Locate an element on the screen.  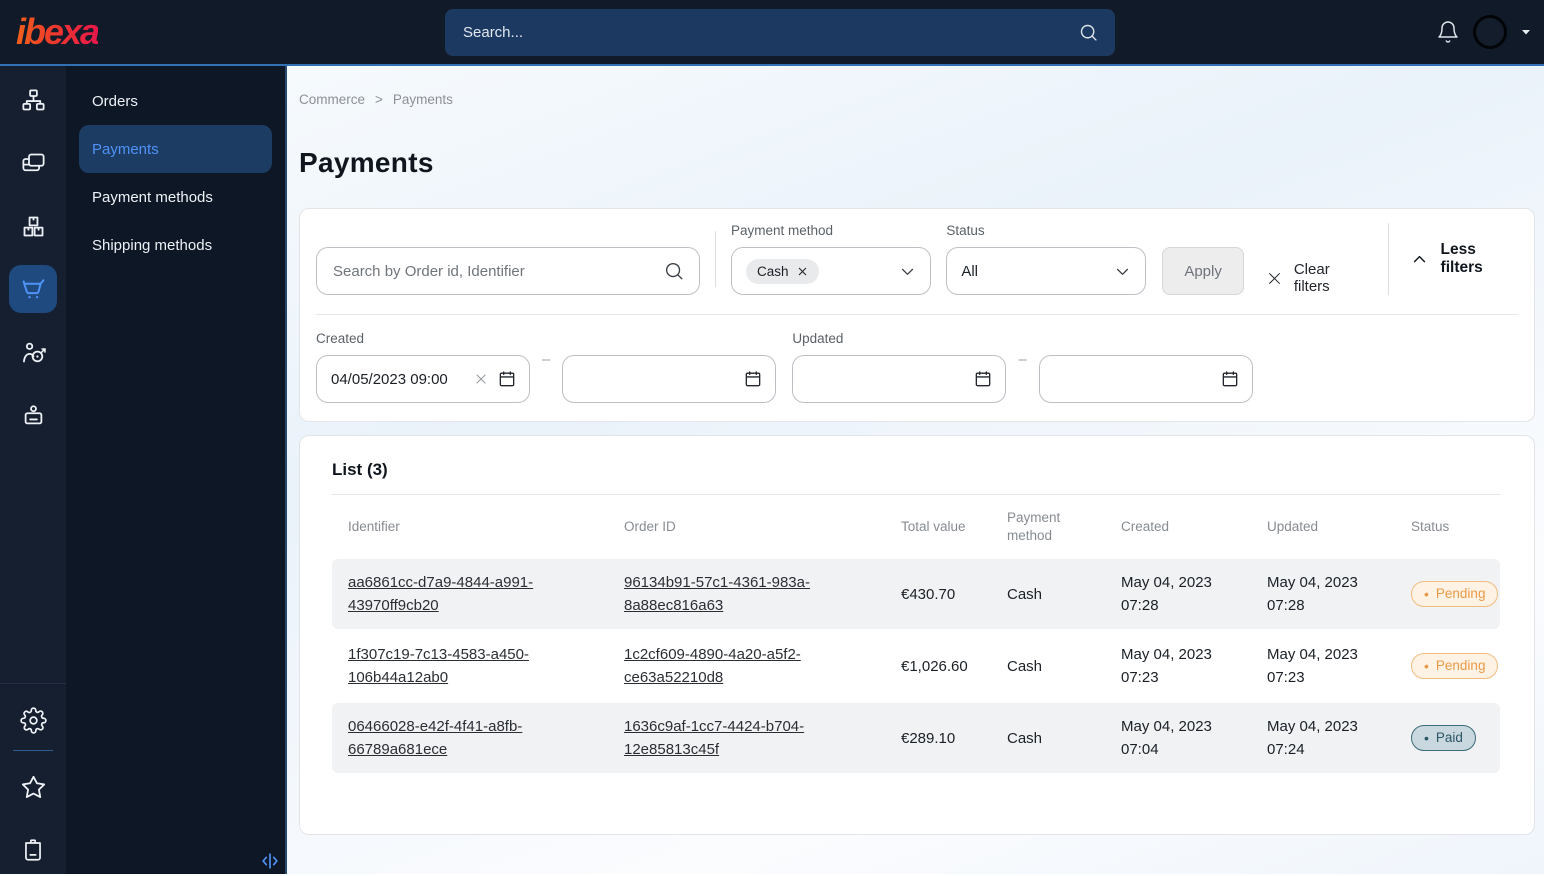
breadcrumb-payments: Payments is located at coordinates (423, 99).